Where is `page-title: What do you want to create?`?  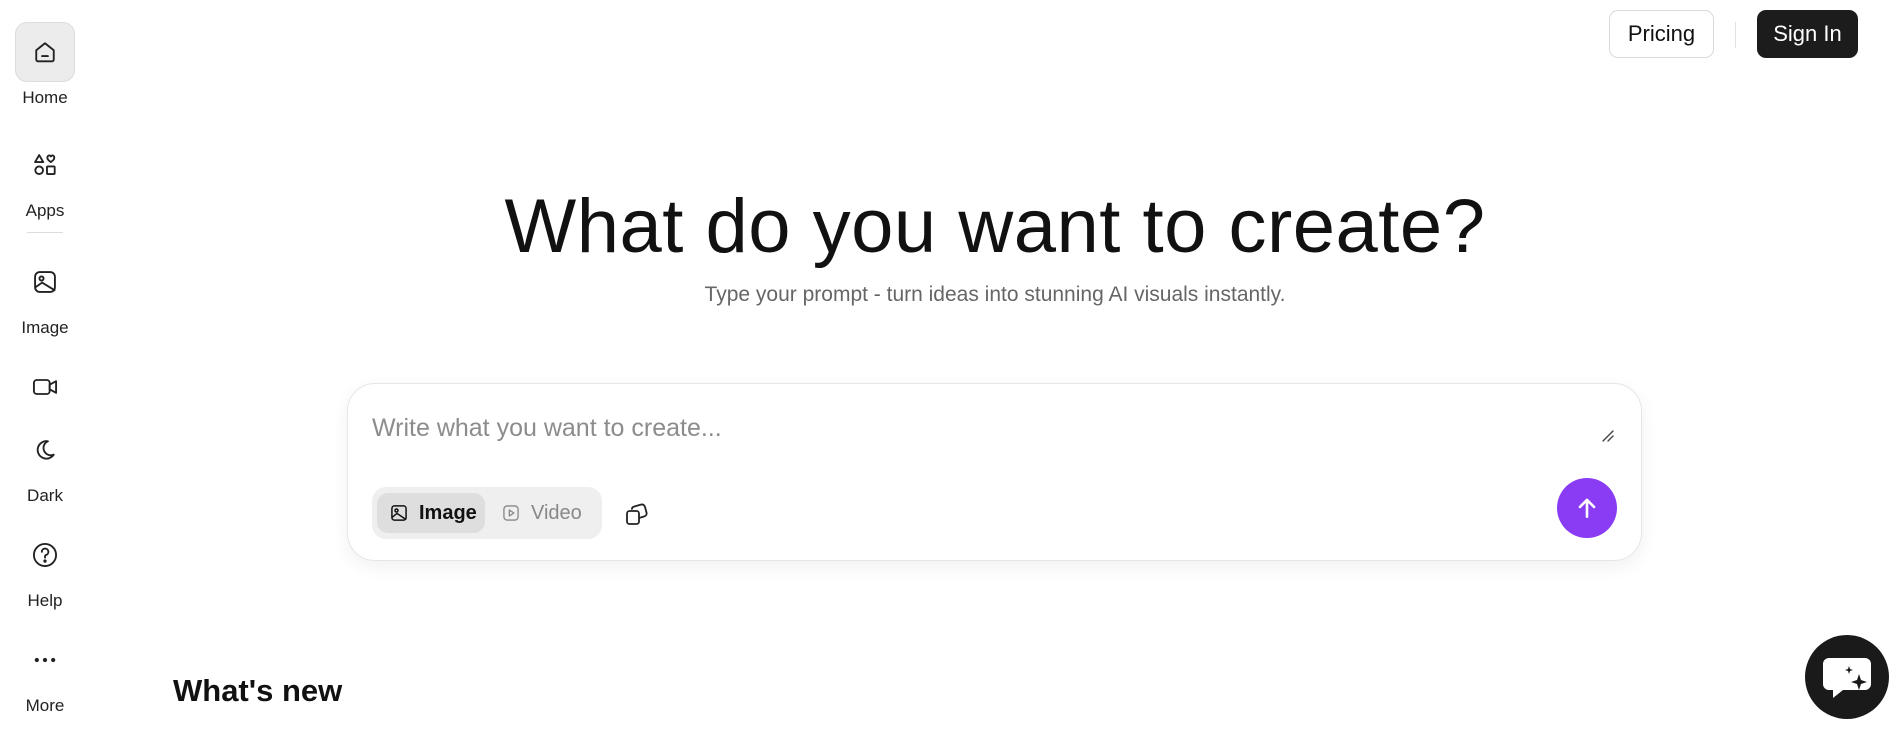
page-title: What do you want to create? is located at coordinates (995, 226).